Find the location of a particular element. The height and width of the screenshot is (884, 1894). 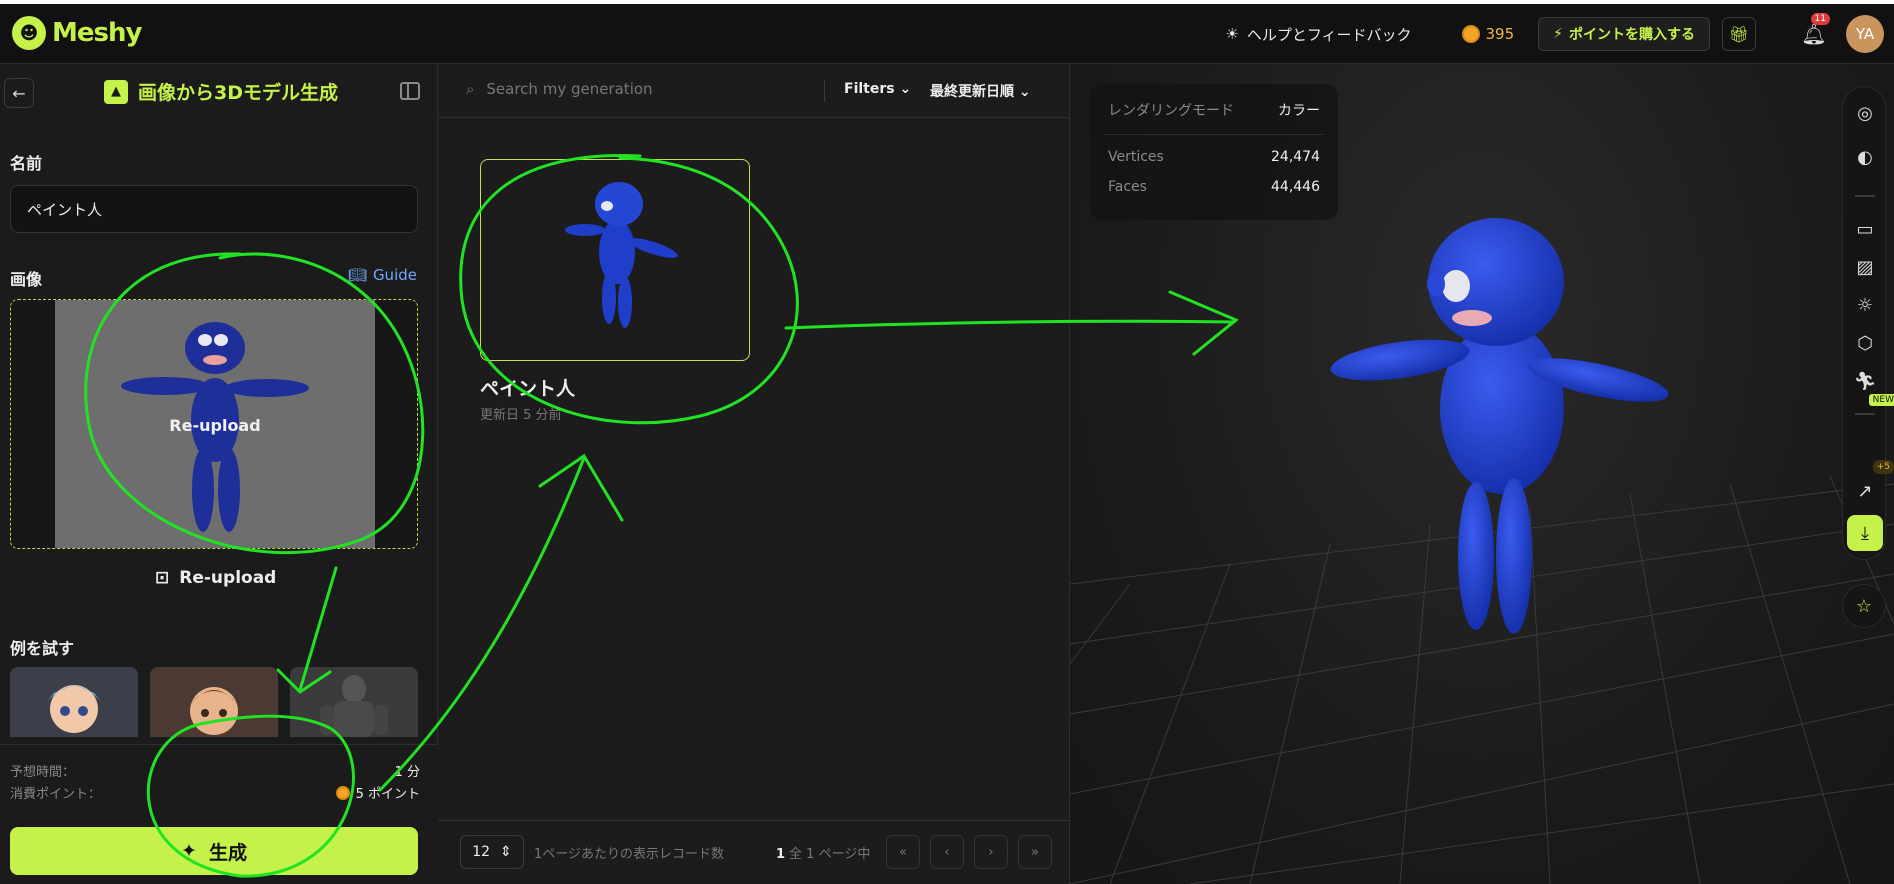

collapse-sidebar-icon is located at coordinates (410, 91).